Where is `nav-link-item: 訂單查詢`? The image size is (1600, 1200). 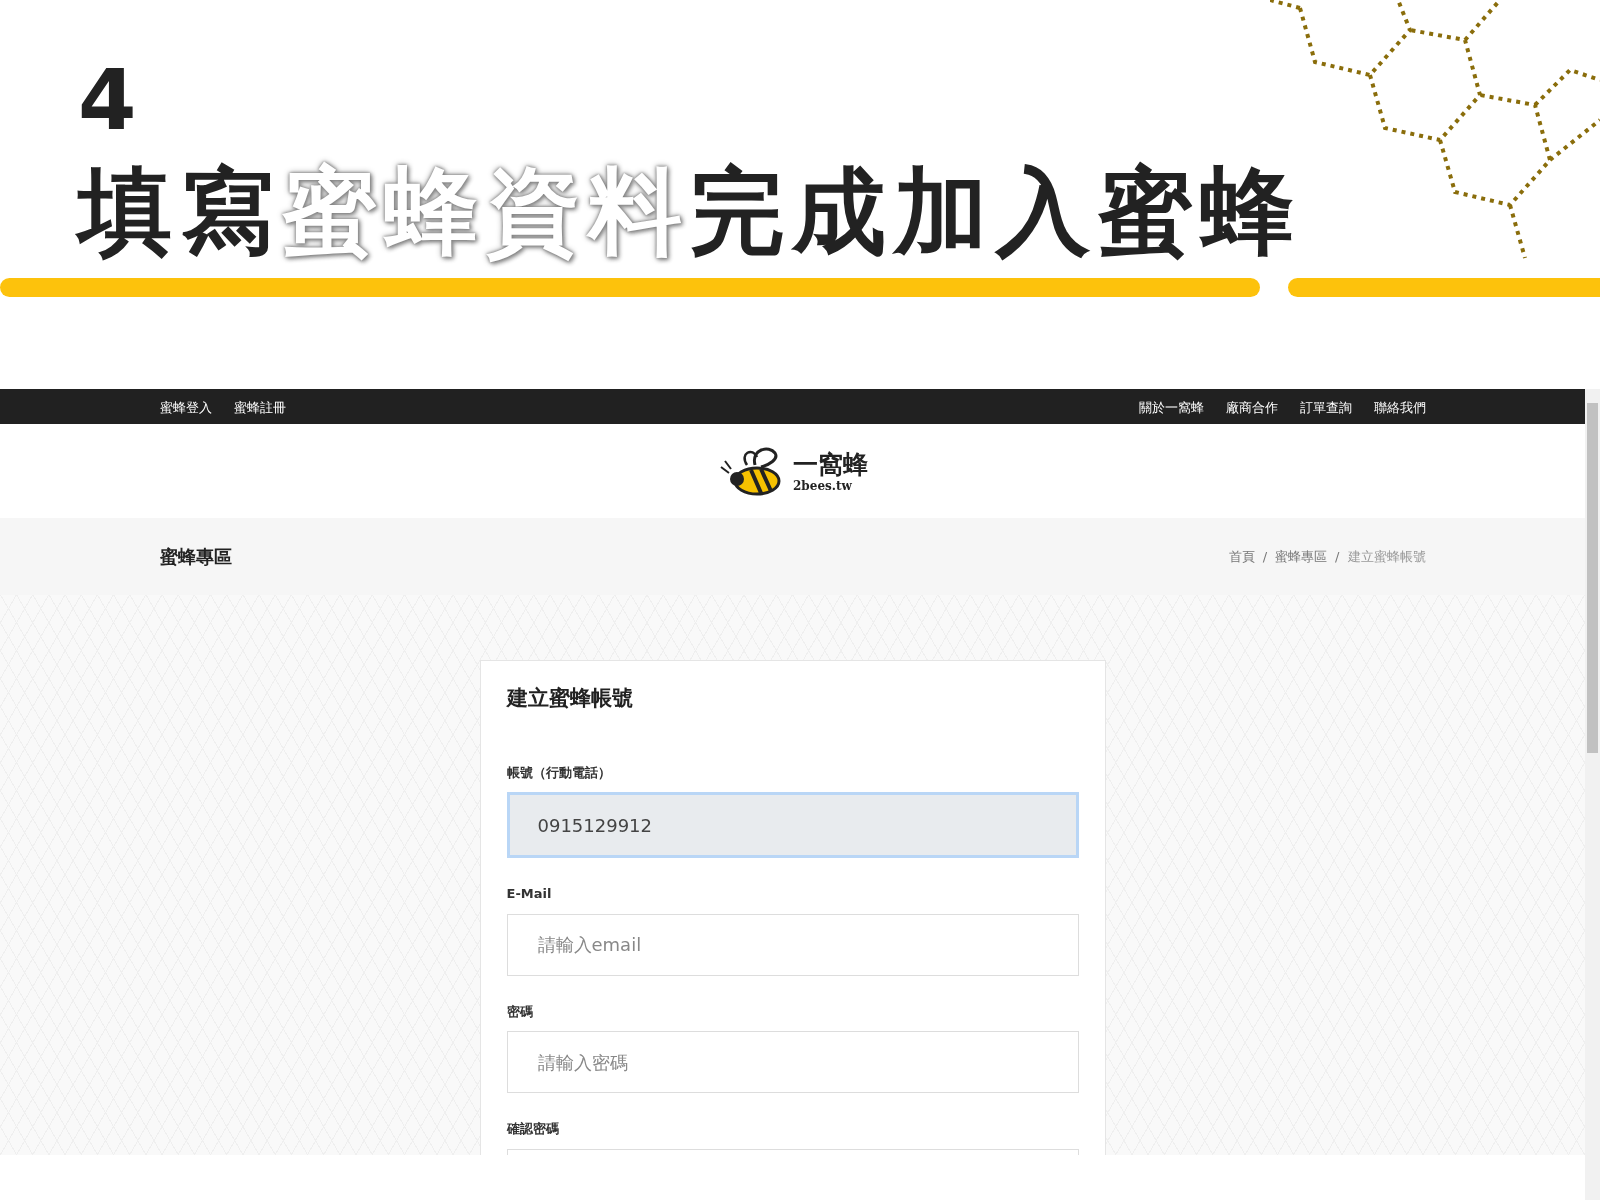
nav-link-item: 訂單查詢 is located at coordinates (1325, 407).